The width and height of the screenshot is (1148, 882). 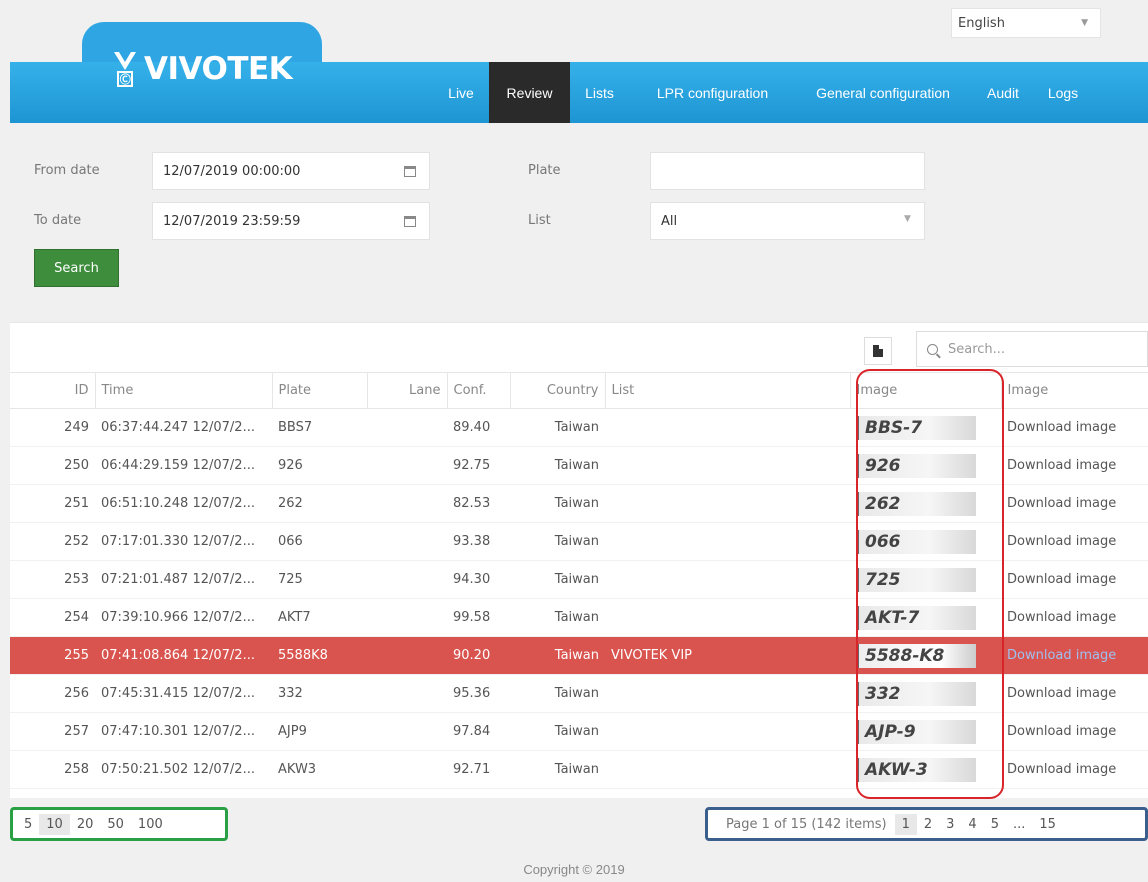 What do you see at coordinates (1063, 92) in the screenshot?
I see `nav-logs: Logs` at bounding box center [1063, 92].